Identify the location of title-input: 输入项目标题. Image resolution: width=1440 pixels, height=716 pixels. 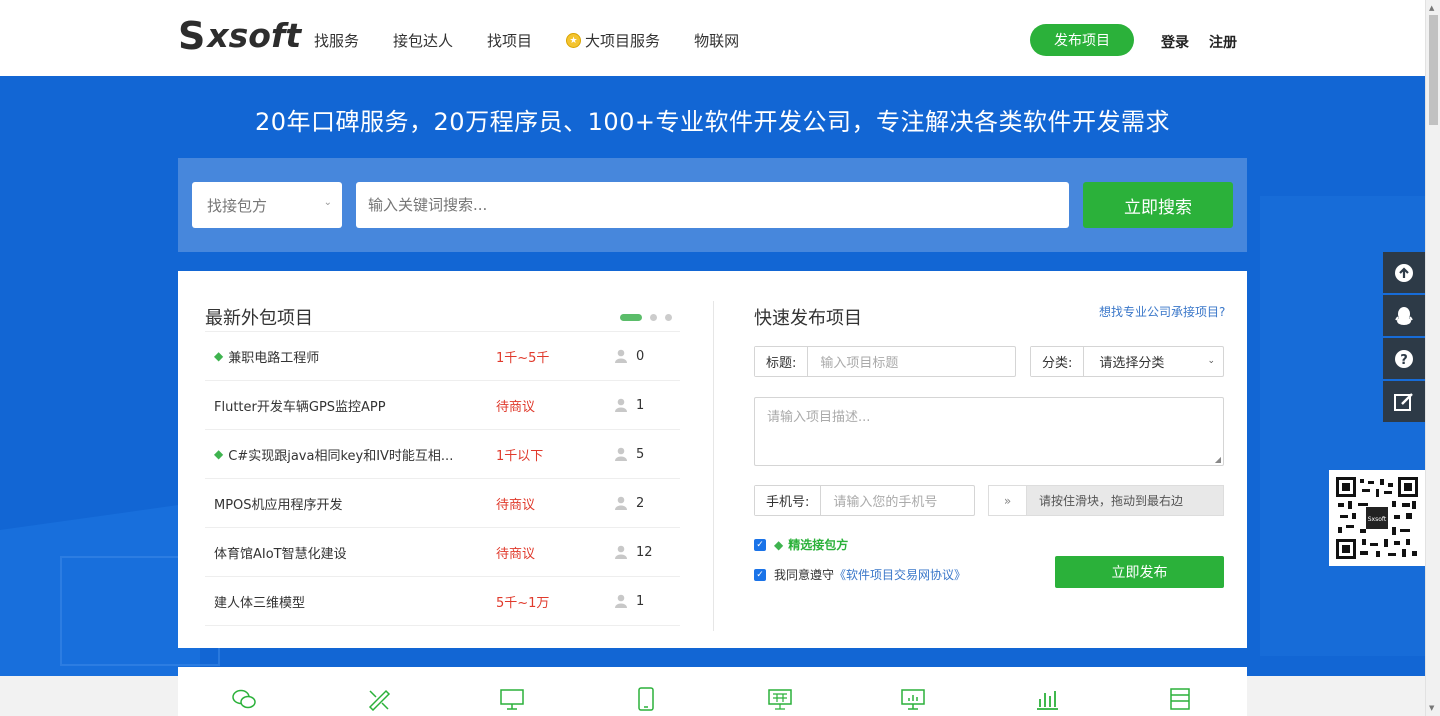
(911, 361).